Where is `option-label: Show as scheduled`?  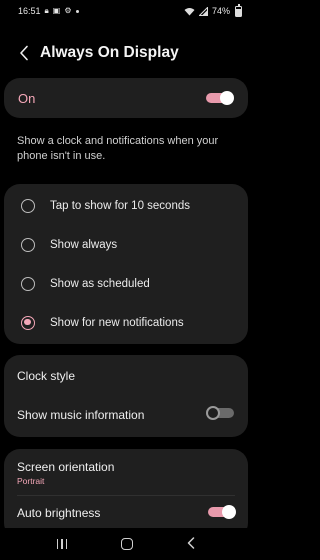 option-label: Show as scheduled is located at coordinates (100, 283).